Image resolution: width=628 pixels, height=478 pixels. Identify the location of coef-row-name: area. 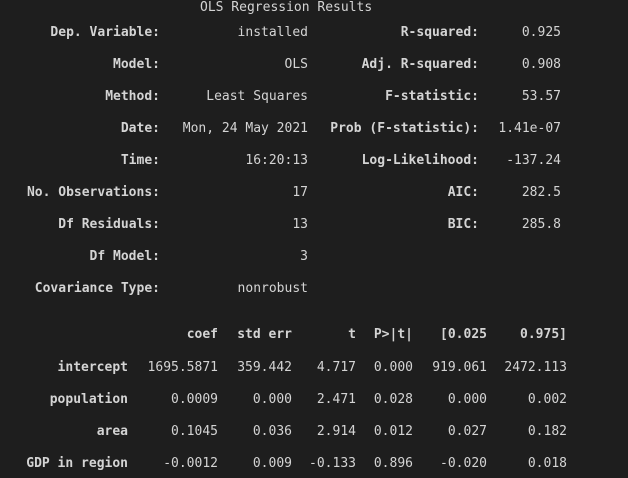
(112, 431).